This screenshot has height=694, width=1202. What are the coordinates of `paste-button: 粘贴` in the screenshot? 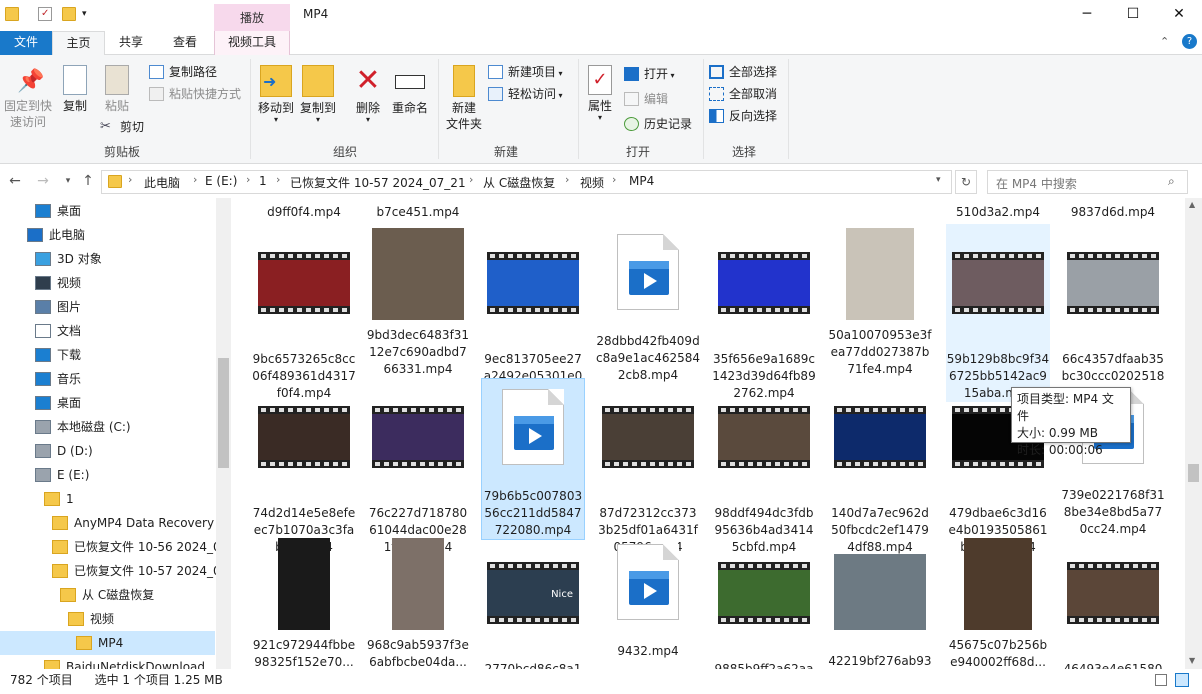 It's located at (117, 89).